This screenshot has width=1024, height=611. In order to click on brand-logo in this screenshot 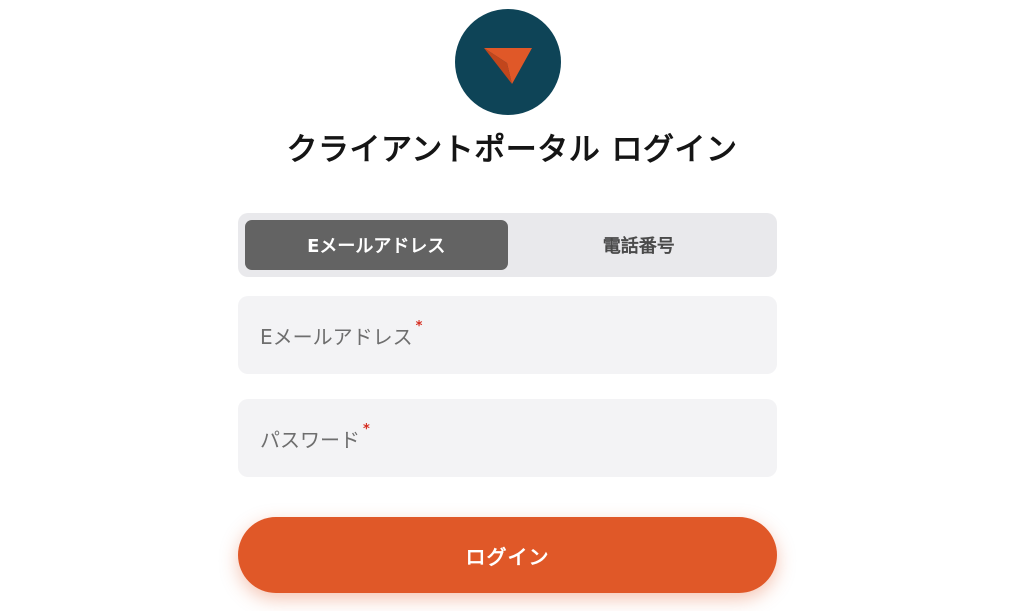, I will do `click(508, 62)`.